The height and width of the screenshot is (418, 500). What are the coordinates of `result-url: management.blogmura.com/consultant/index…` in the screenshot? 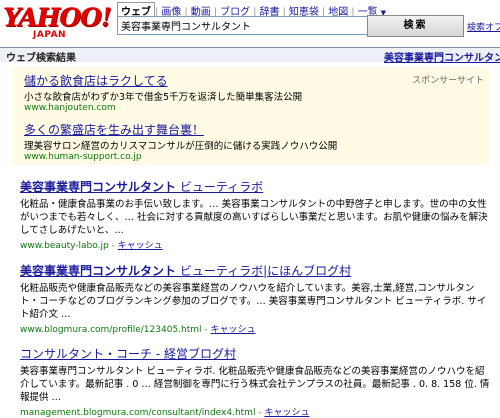 It's located at (138, 413).